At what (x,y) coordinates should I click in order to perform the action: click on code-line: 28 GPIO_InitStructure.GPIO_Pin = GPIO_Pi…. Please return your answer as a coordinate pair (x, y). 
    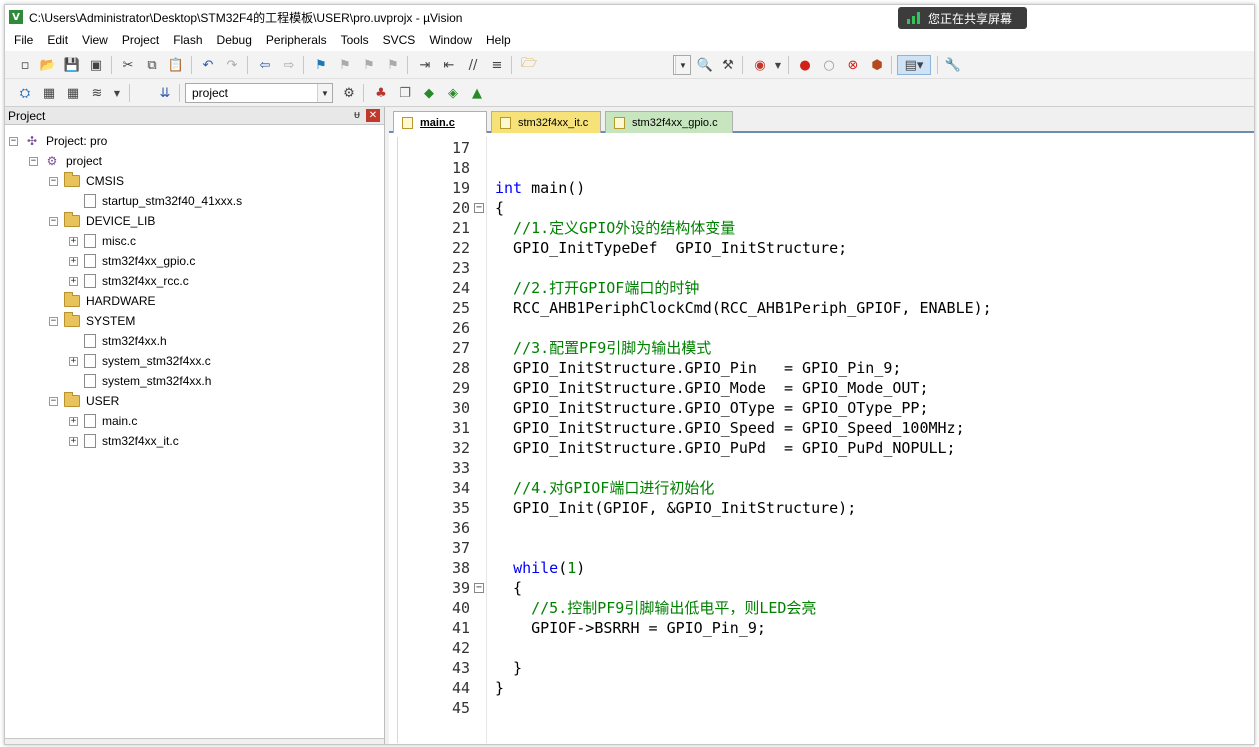
    Looking at the image, I should click on (825, 368).